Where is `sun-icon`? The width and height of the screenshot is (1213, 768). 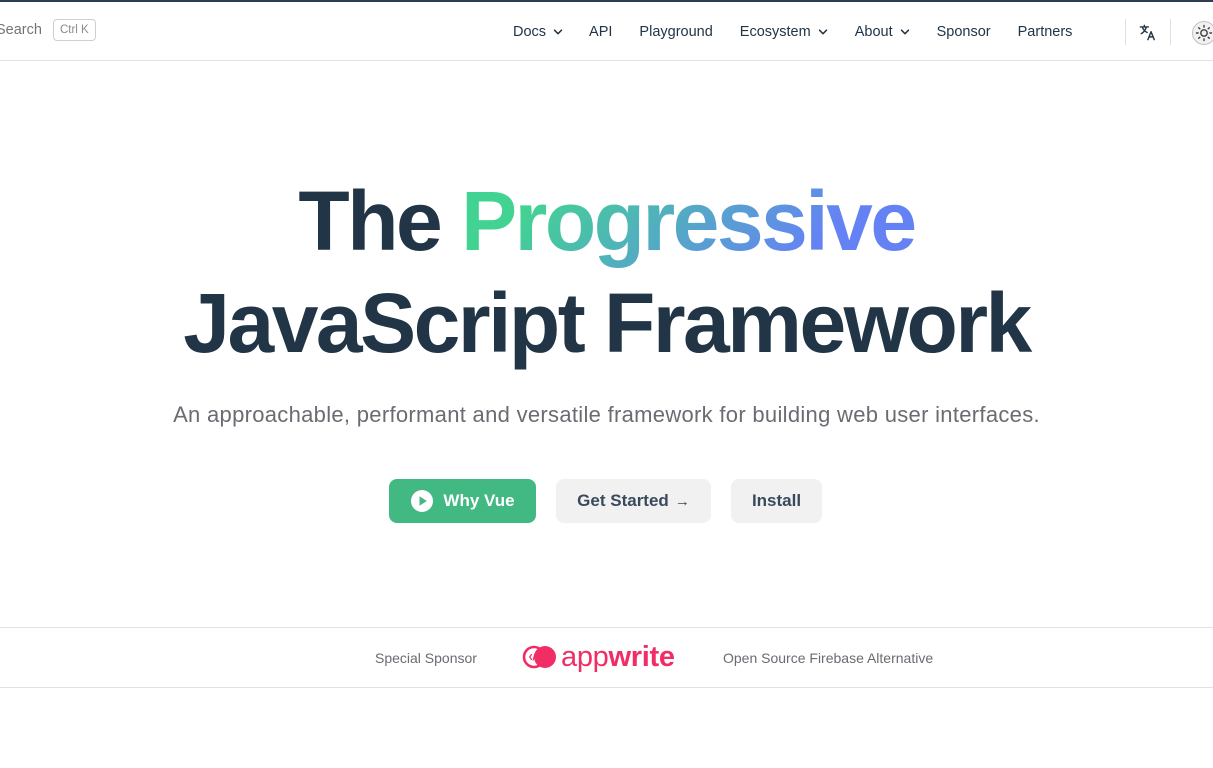
sun-icon is located at coordinates (1203, 33).